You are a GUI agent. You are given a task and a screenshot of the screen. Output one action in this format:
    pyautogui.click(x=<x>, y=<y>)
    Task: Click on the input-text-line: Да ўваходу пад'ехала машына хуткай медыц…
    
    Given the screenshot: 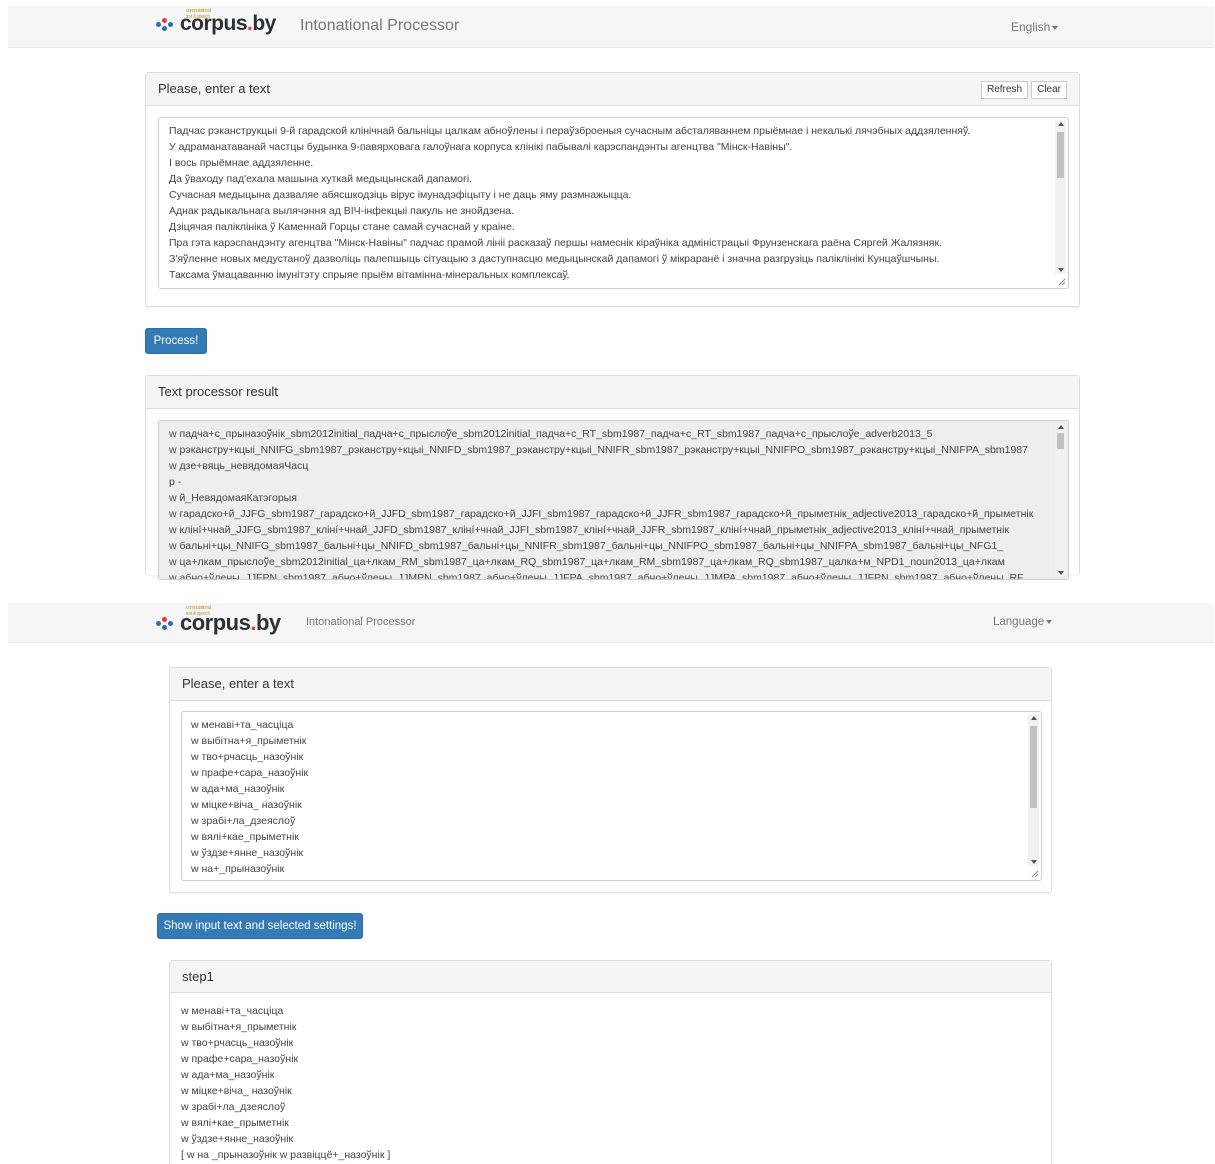 What is the action you would take?
    pyautogui.click(x=321, y=179)
    